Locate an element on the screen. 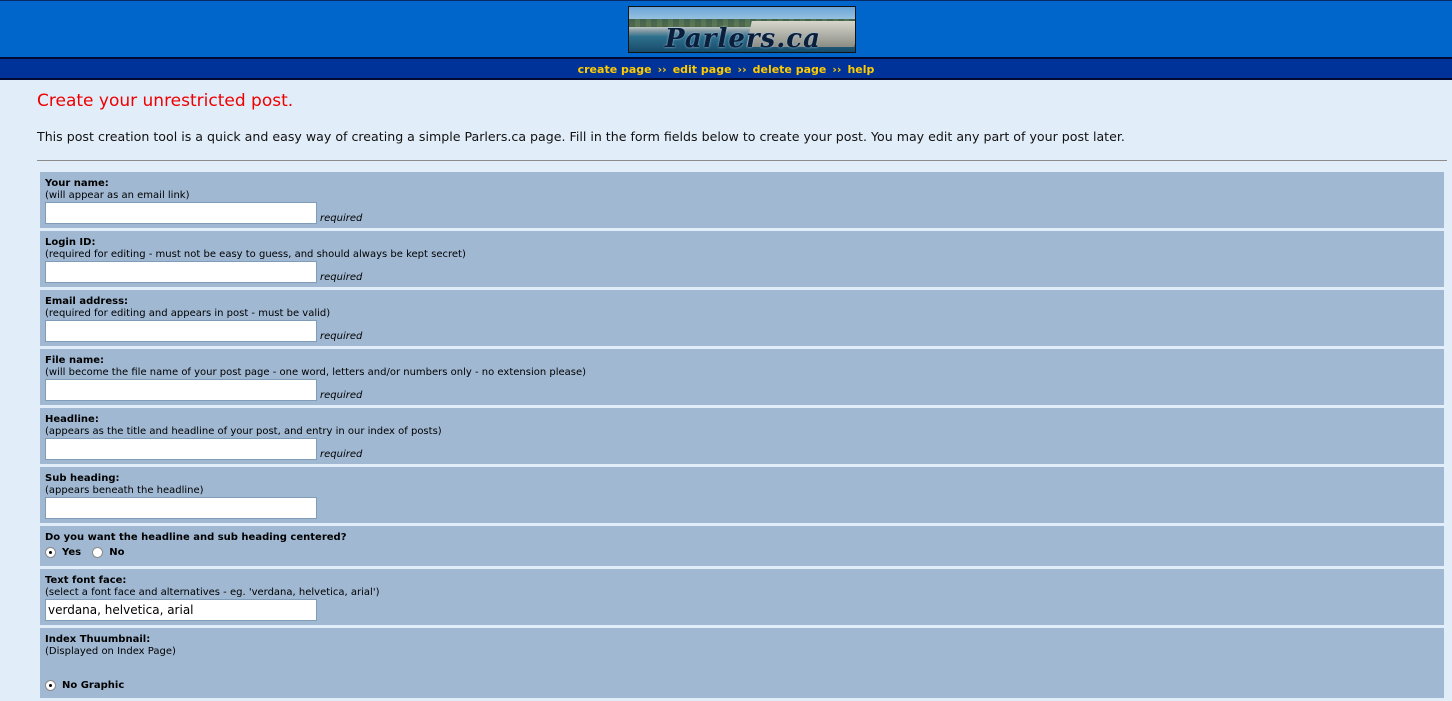 The height and width of the screenshot is (701, 1452). page-title: Create your unrestricted post. is located at coordinates (165, 101).